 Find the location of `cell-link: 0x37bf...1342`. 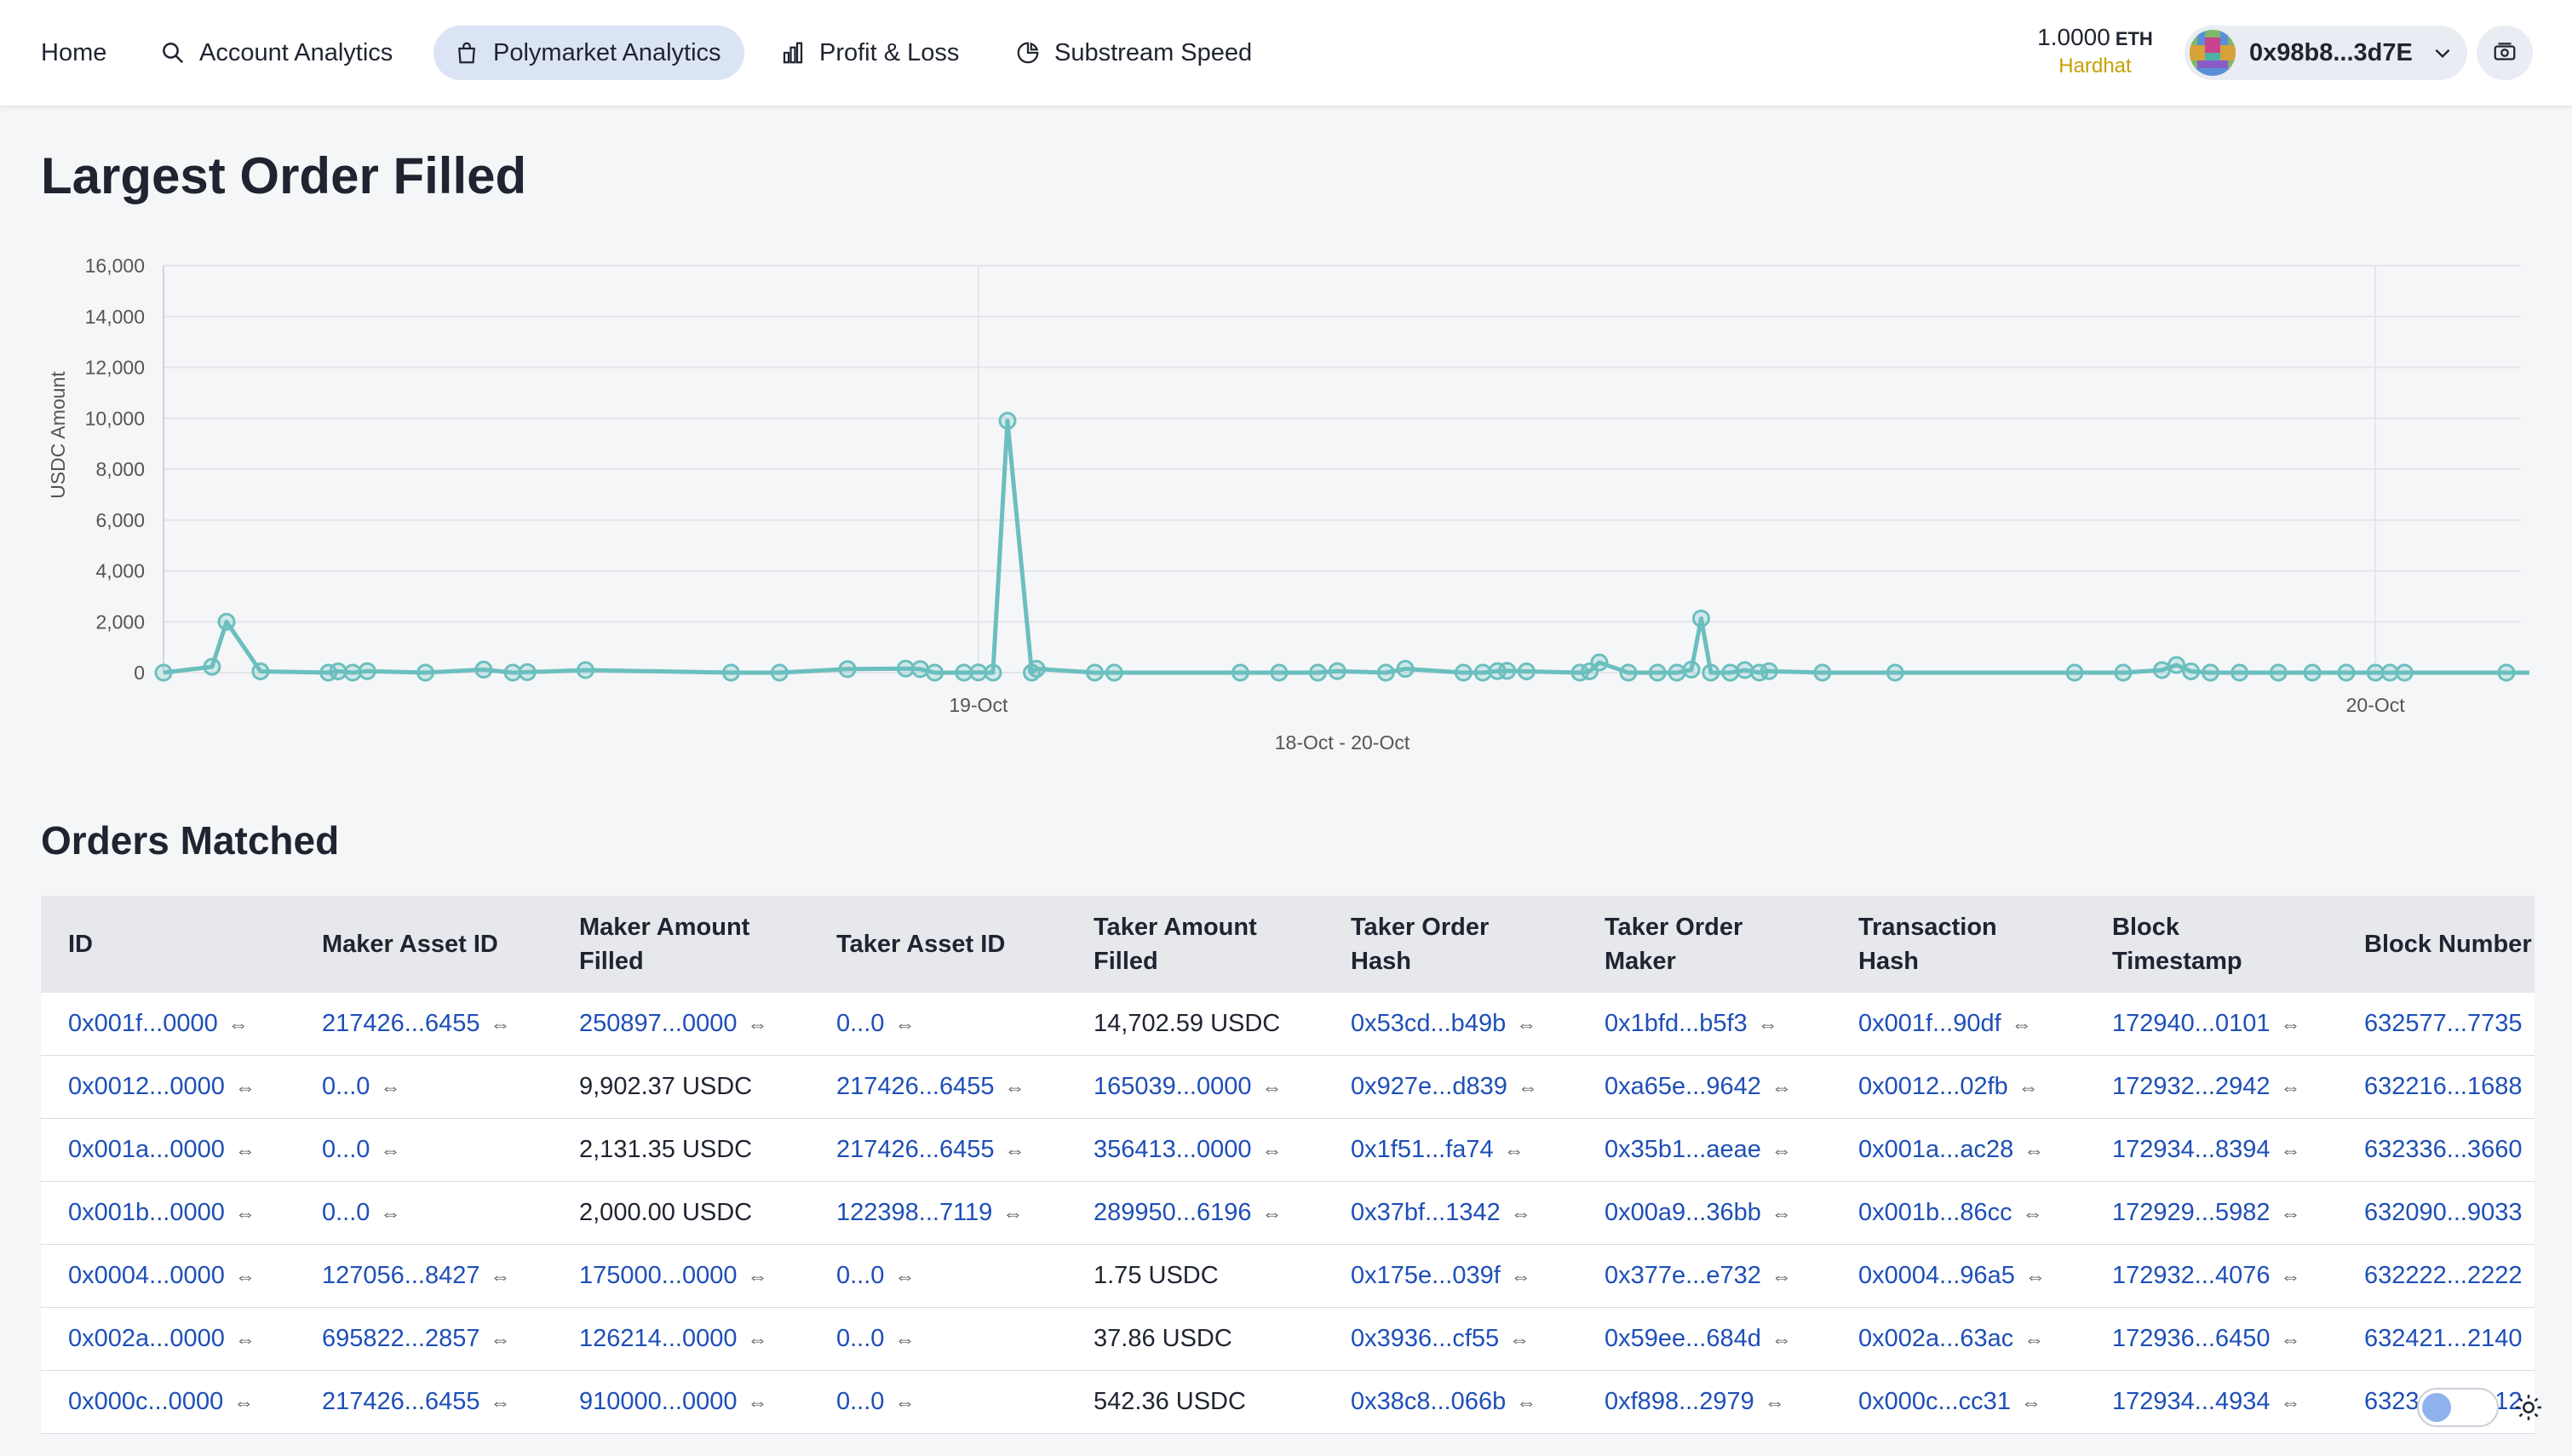

cell-link: 0x37bf...1342 is located at coordinates (1426, 1213).